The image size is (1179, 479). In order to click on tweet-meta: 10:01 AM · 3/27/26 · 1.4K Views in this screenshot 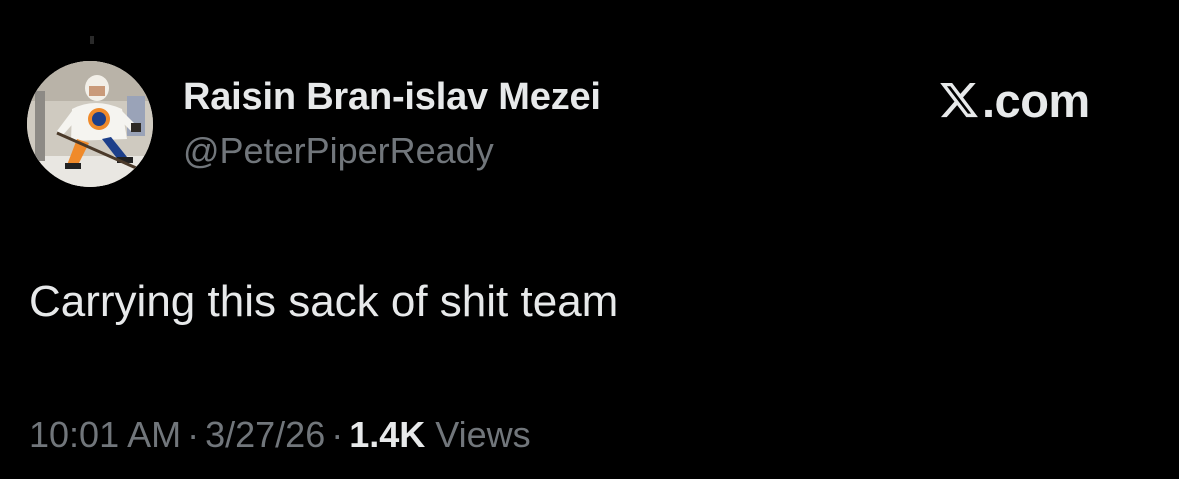, I will do `click(280, 435)`.